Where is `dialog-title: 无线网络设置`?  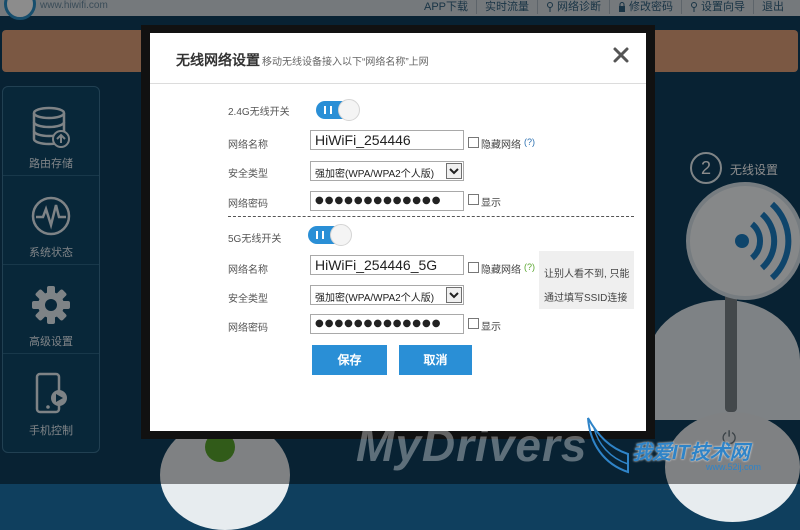 dialog-title: 无线网络设置 is located at coordinates (218, 60).